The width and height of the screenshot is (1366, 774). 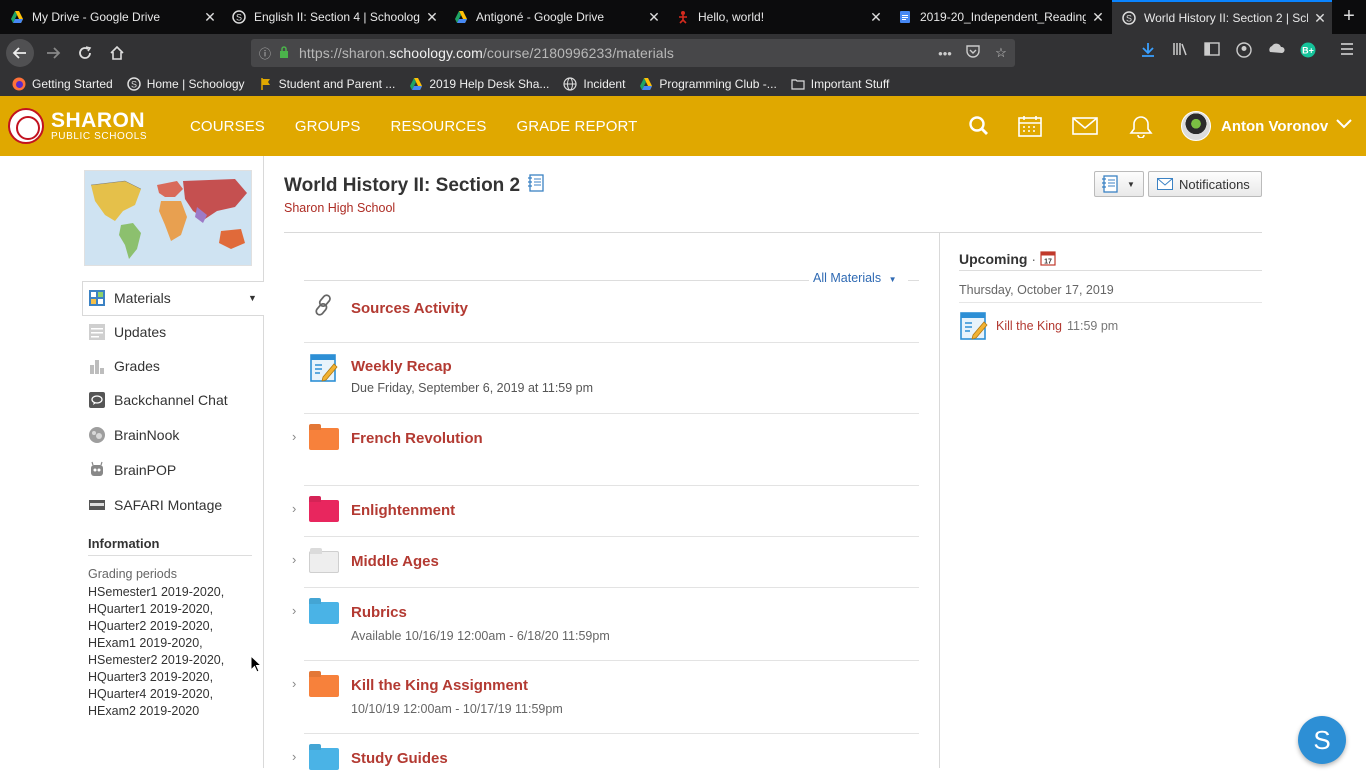 I want to click on sidebar-item-grades: Grades, so click(x=124, y=366).